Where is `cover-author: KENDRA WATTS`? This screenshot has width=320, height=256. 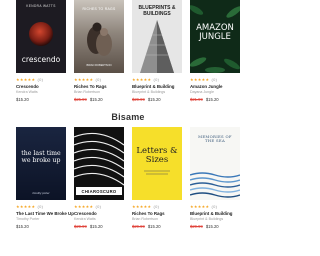 cover-author: KENDRA WATTS is located at coordinates (41, 6).